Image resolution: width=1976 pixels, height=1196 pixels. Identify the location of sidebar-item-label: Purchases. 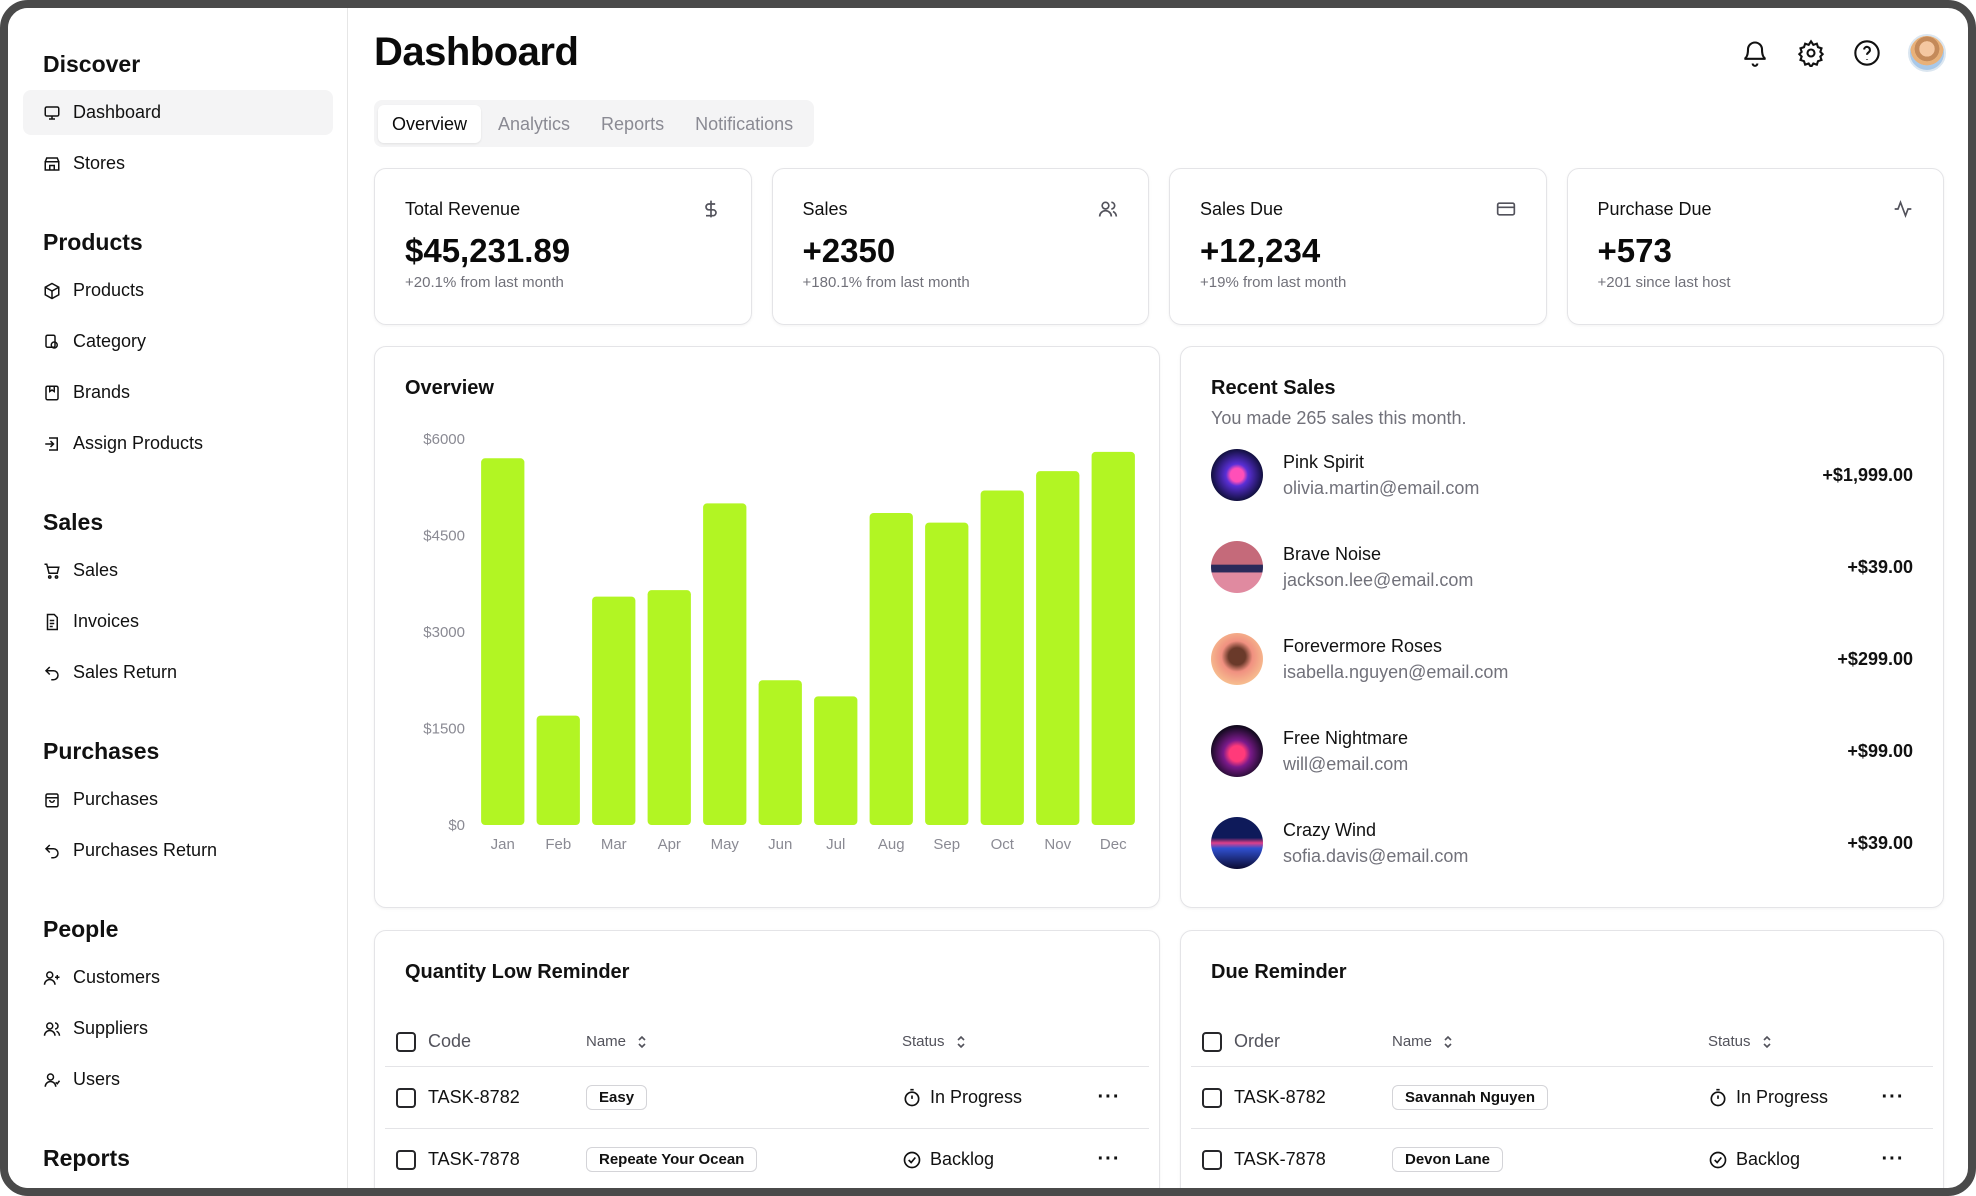
(116, 799).